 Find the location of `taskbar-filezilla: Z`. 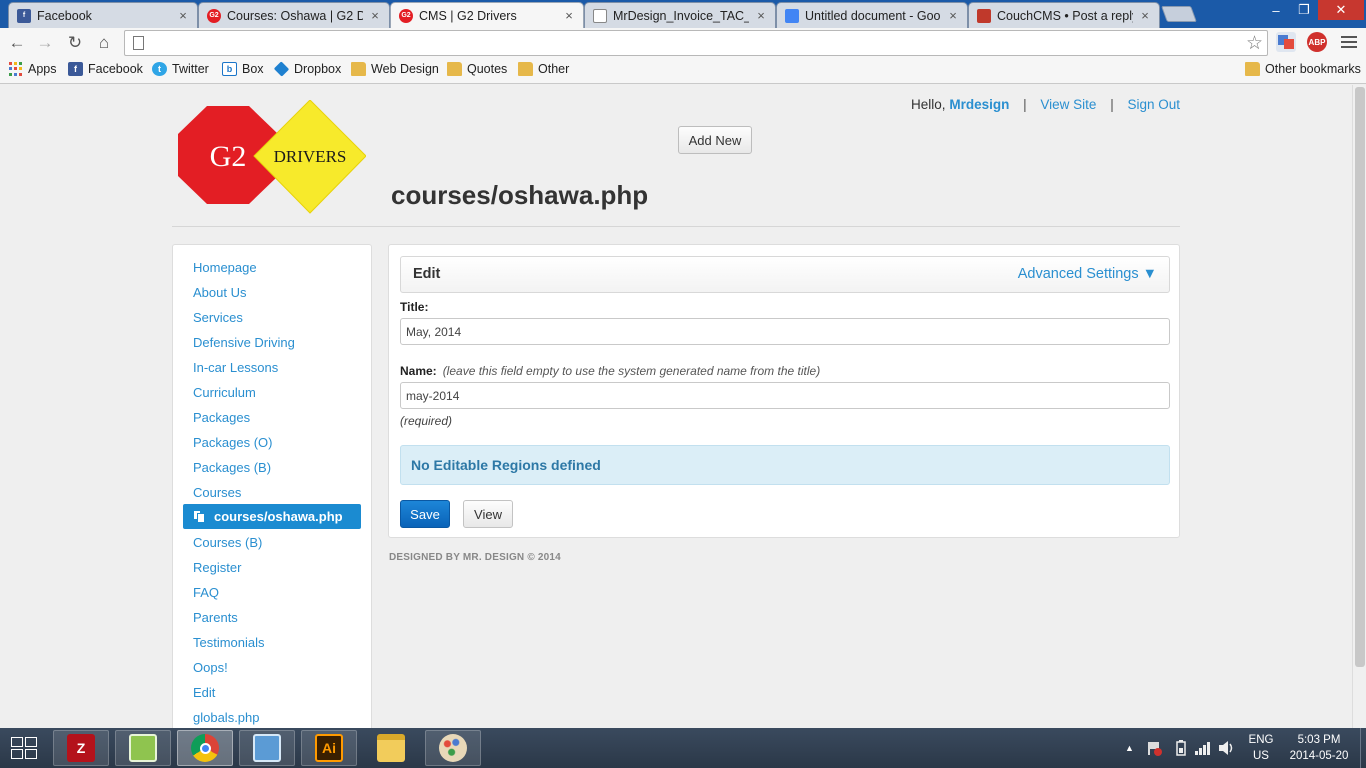

taskbar-filezilla: Z is located at coordinates (81, 748).